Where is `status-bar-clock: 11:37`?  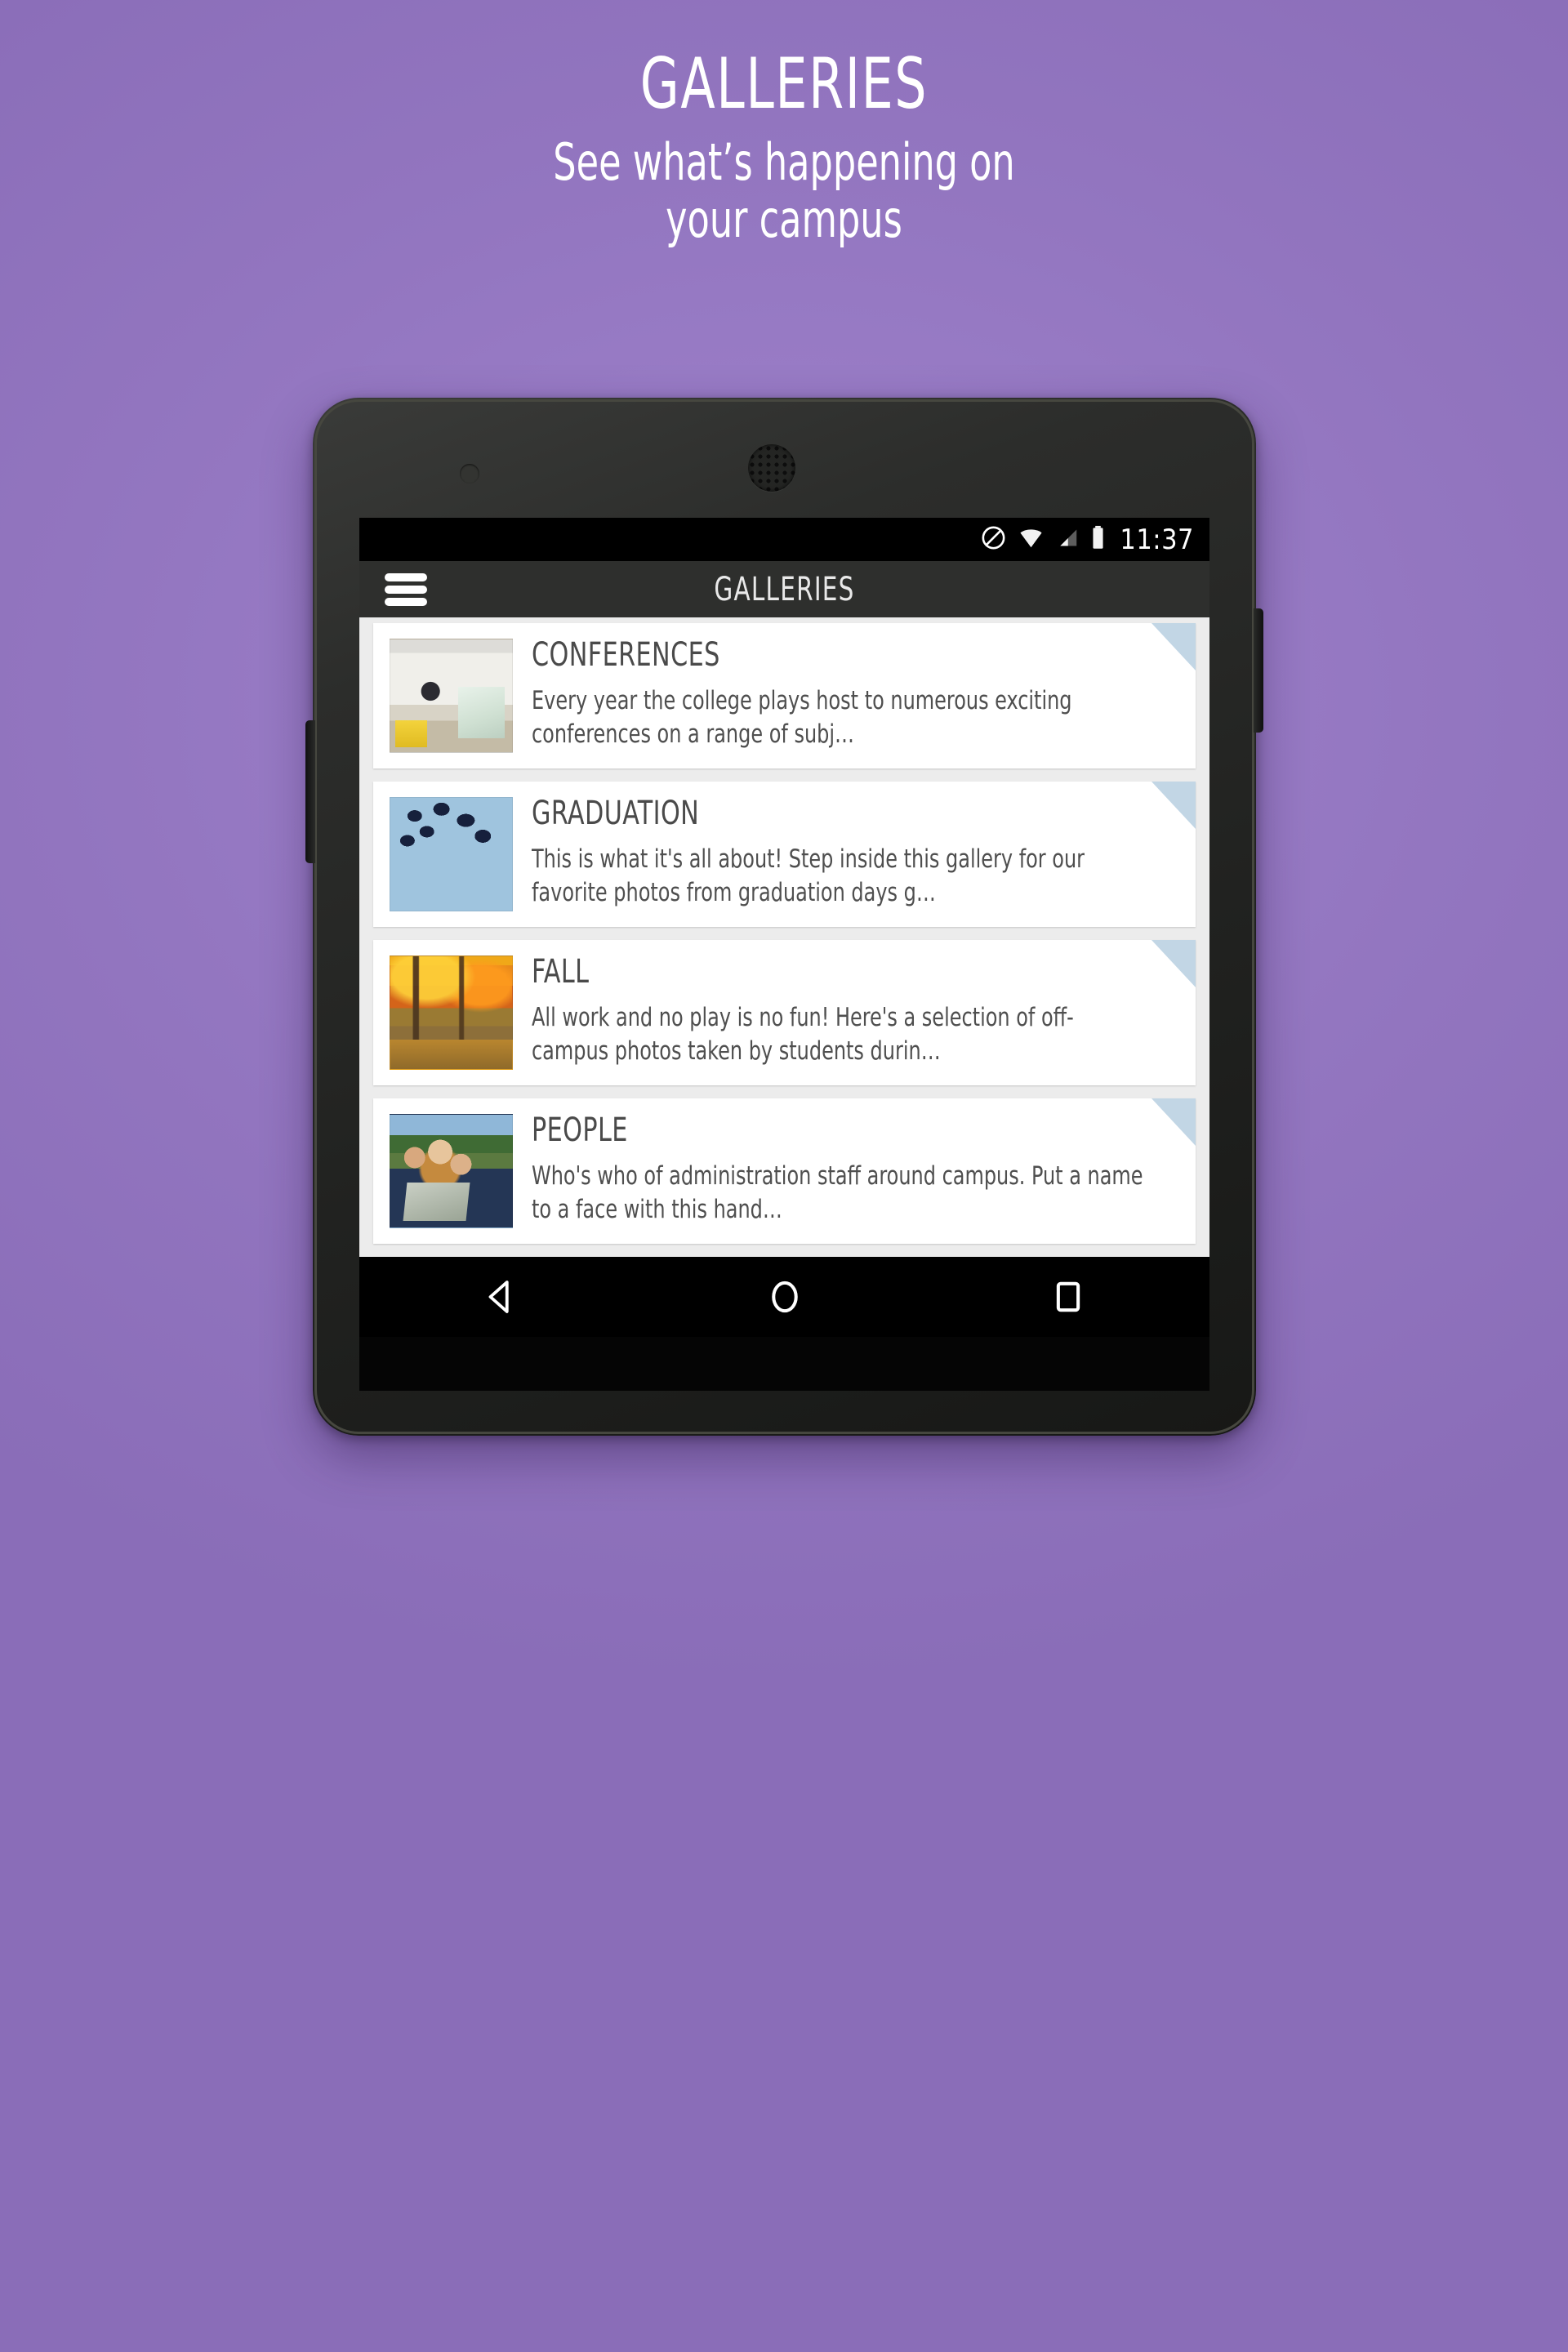
status-bar-clock: 11:37 is located at coordinates (1157, 539).